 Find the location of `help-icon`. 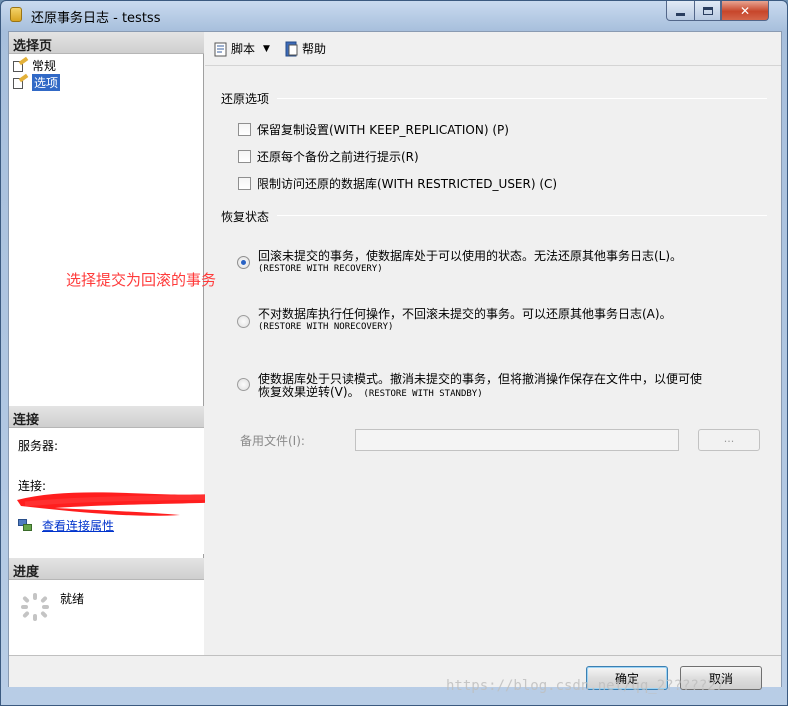

help-icon is located at coordinates (291, 48).